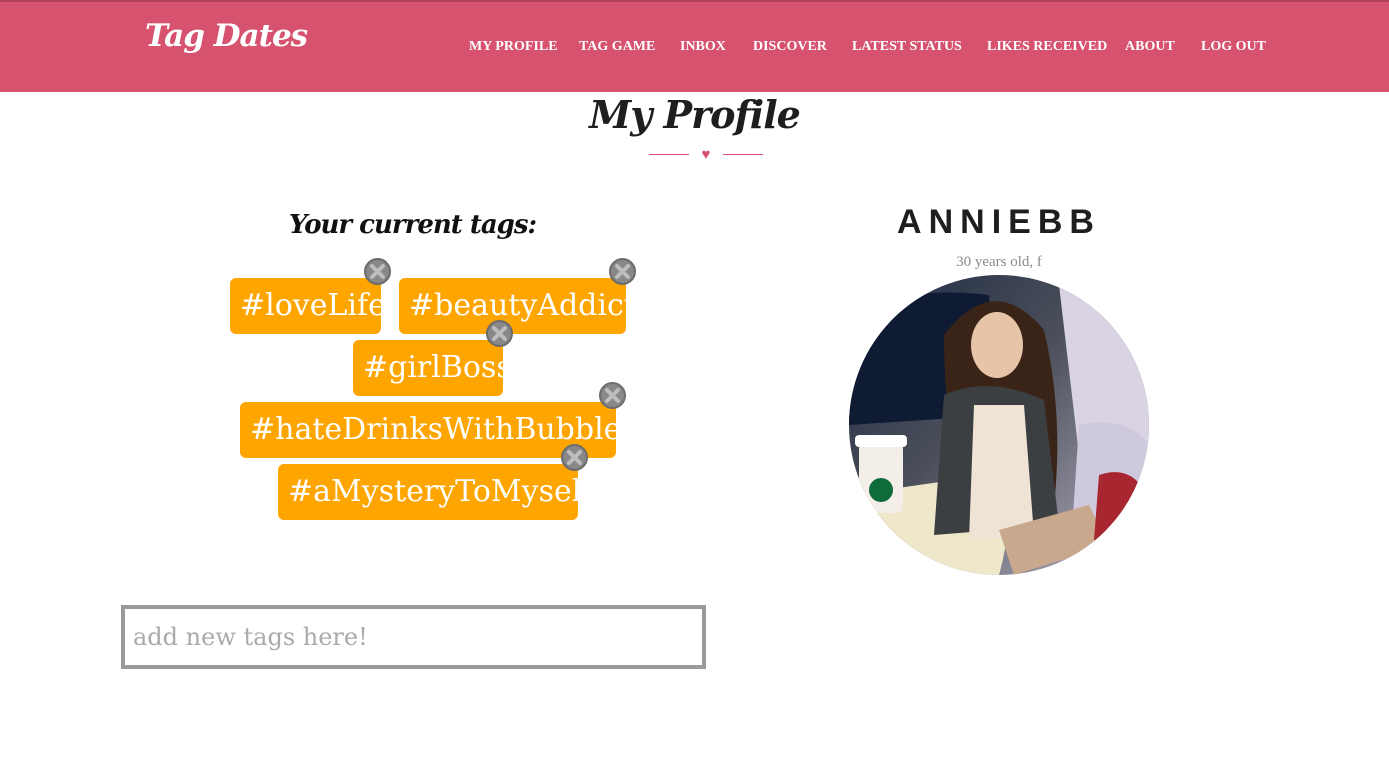  What do you see at coordinates (907, 47) in the screenshot?
I see `nav-latest-status: LATEST STATUS` at bounding box center [907, 47].